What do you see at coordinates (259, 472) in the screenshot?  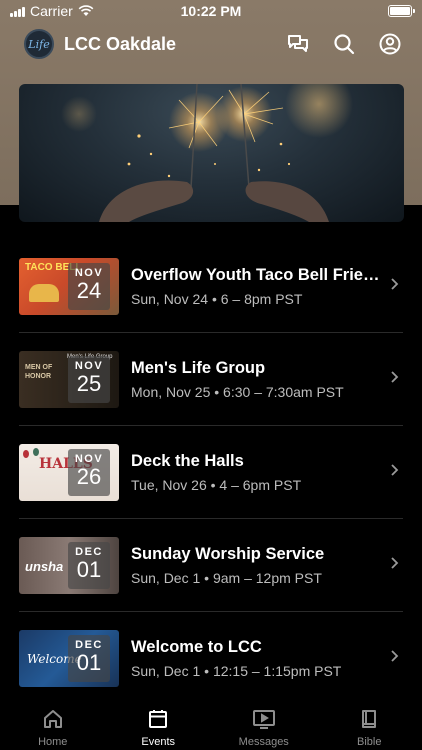 I see `event-info: Deck the Halls Tue, Nov 26 • 4 – 6pm PST` at bounding box center [259, 472].